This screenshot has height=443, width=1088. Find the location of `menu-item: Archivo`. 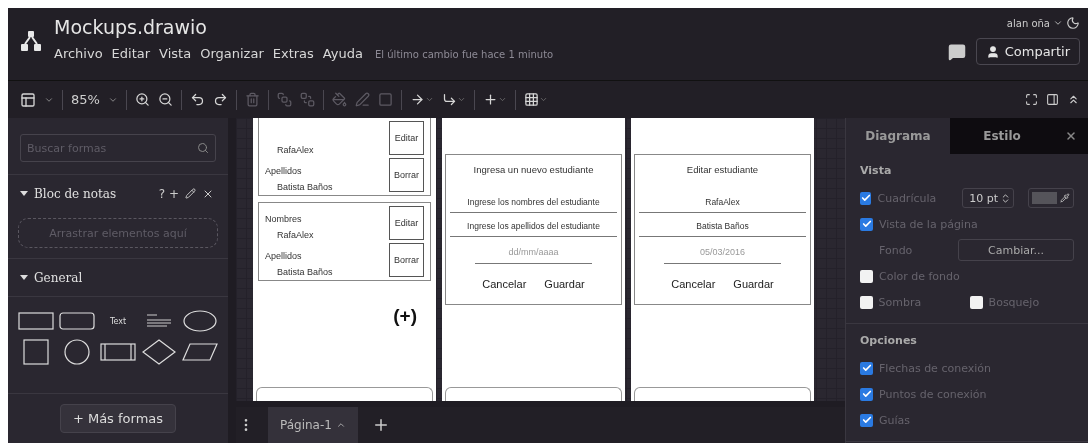

menu-item: Archivo is located at coordinates (78, 53).